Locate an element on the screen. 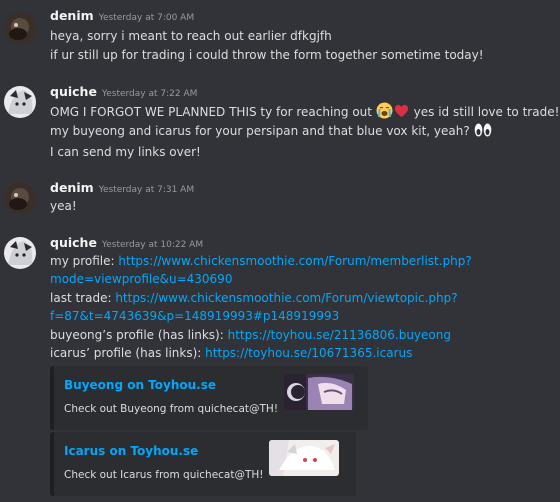 The image size is (560, 502). message-header: quiche Yesterday at 7:22 AM is located at coordinates (123, 93).